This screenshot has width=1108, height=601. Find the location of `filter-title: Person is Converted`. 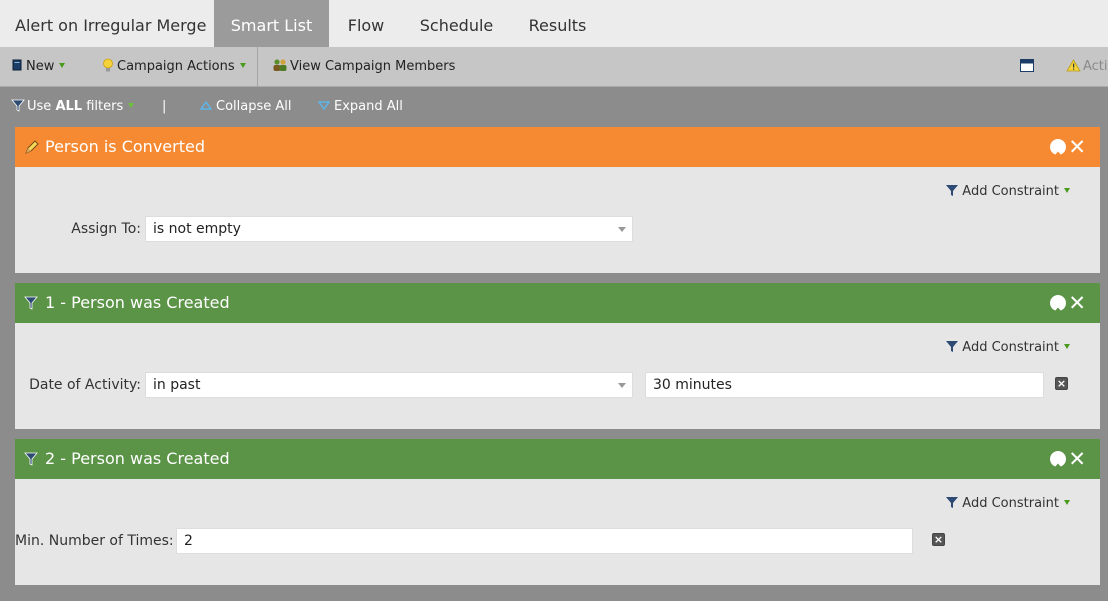

filter-title: Person is Converted is located at coordinates (125, 146).